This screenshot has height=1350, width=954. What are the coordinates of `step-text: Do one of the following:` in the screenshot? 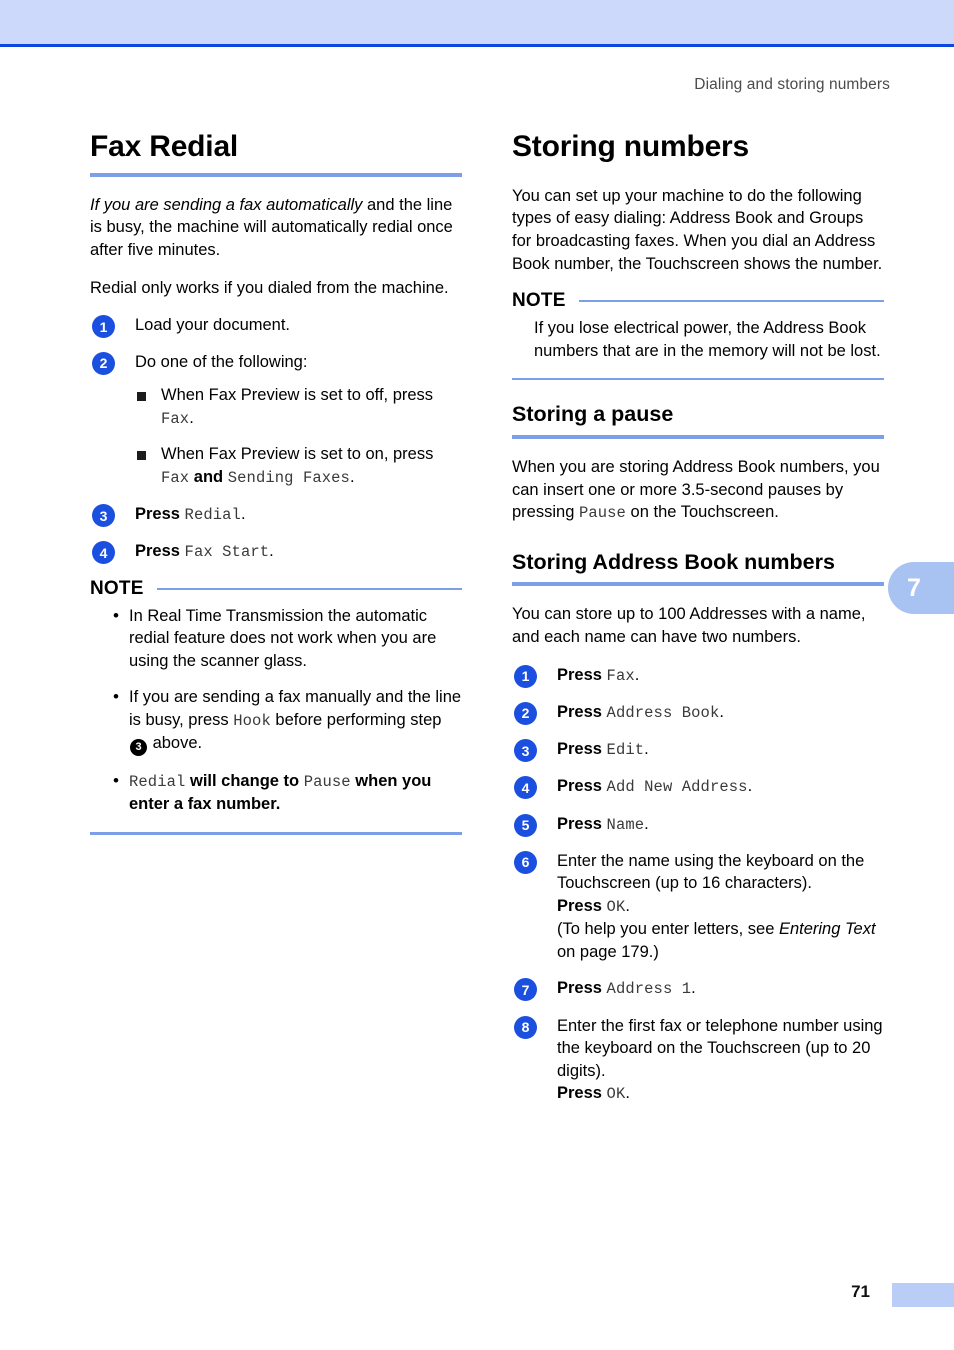 It's located at (221, 361).